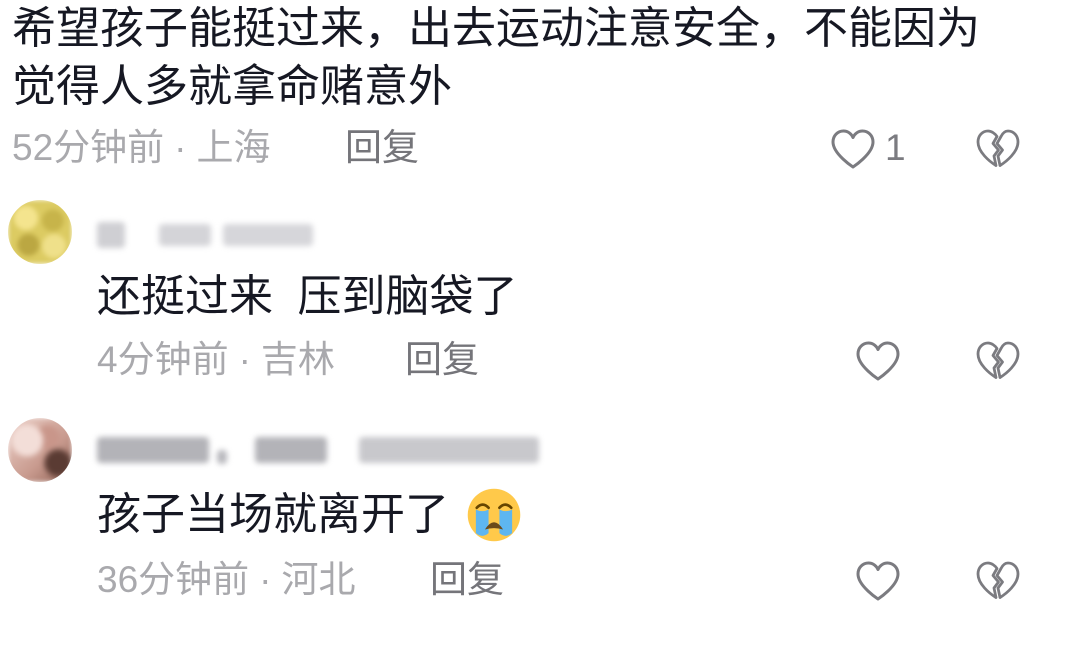 Image resolution: width=1072 pixels, height=661 pixels. Describe the element at coordinates (318, 579) in the screenshot. I see `comment-location: 河北` at that location.